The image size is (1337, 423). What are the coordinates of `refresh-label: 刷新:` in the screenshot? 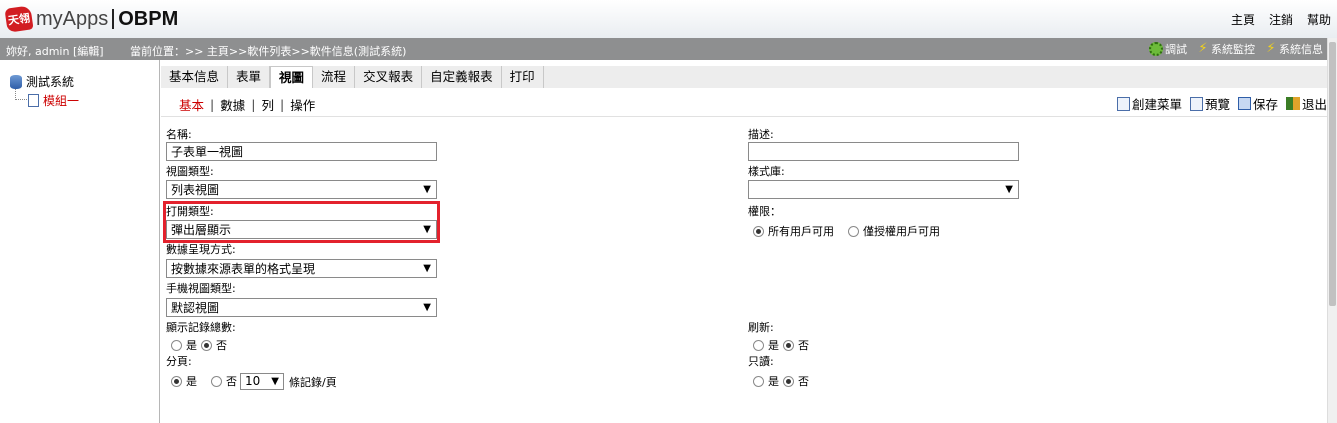 It's located at (761, 327).